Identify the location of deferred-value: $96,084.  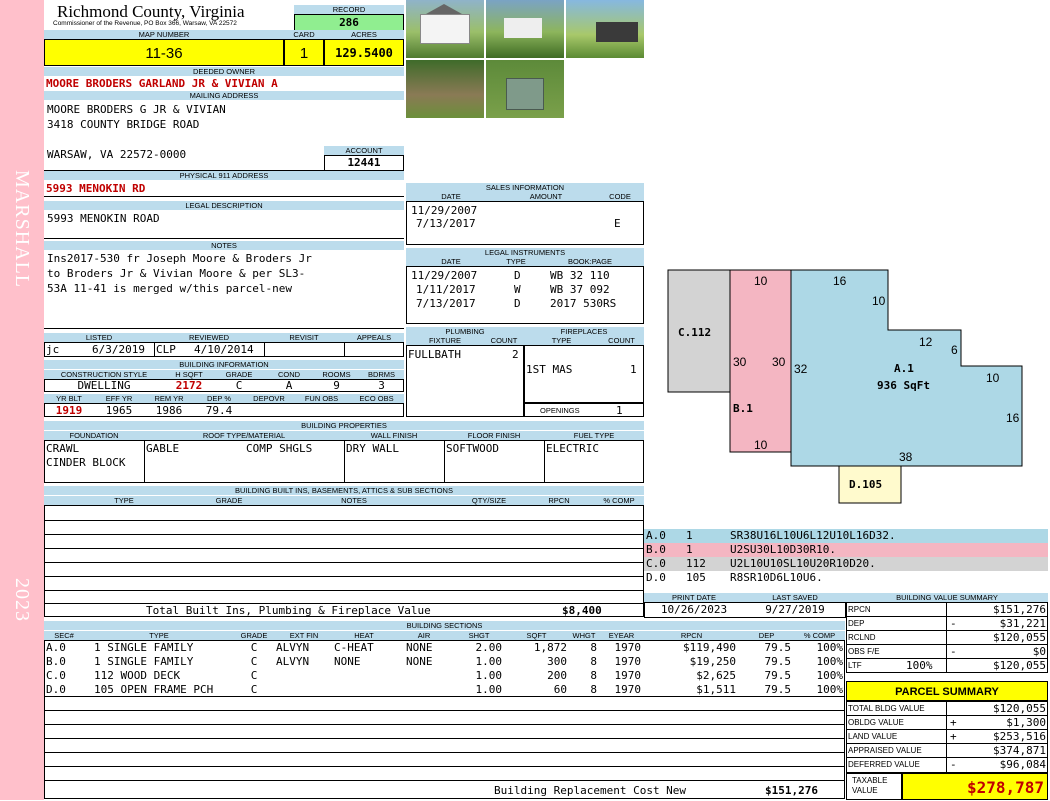
(1022, 764).